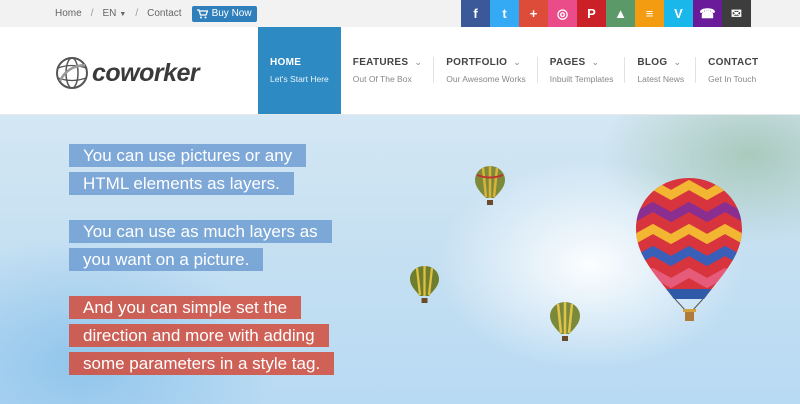 The width and height of the screenshot is (800, 404). Describe the element at coordinates (652, 62) in the screenshot. I see `nav-item-label: BLOG` at that location.